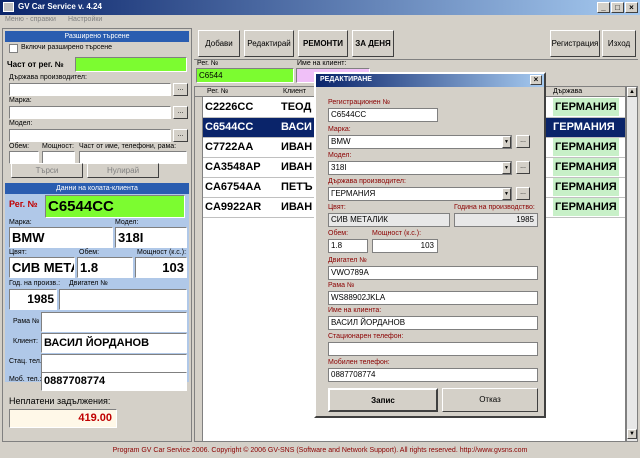 This screenshot has width=640, height=458. Describe the element at coordinates (35, 283) in the screenshot. I see `year-label: Год. на произв.:` at that location.